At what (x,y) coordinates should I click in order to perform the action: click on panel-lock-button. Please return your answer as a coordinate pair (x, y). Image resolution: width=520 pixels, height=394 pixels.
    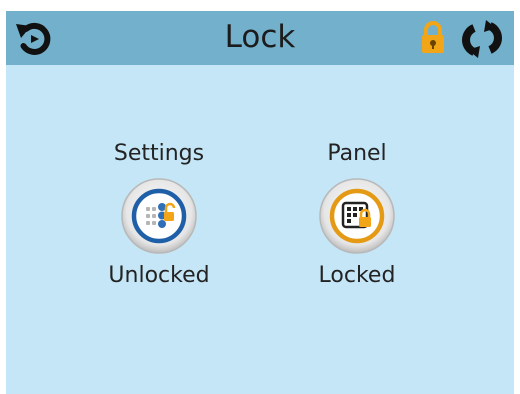
    Looking at the image, I should click on (357, 216).